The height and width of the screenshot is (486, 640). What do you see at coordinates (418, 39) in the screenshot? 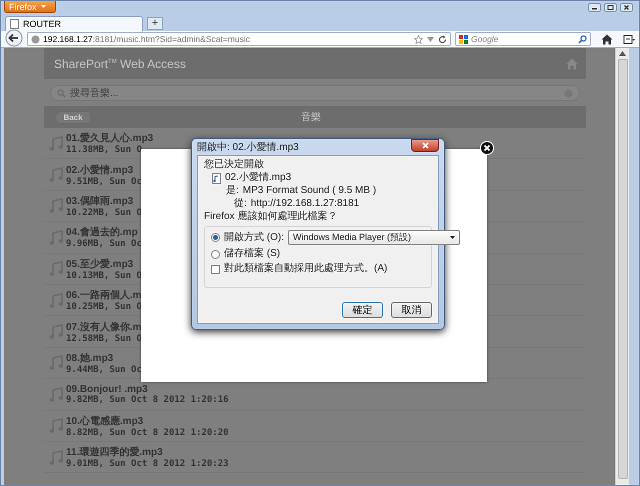
I see `star-icon` at bounding box center [418, 39].